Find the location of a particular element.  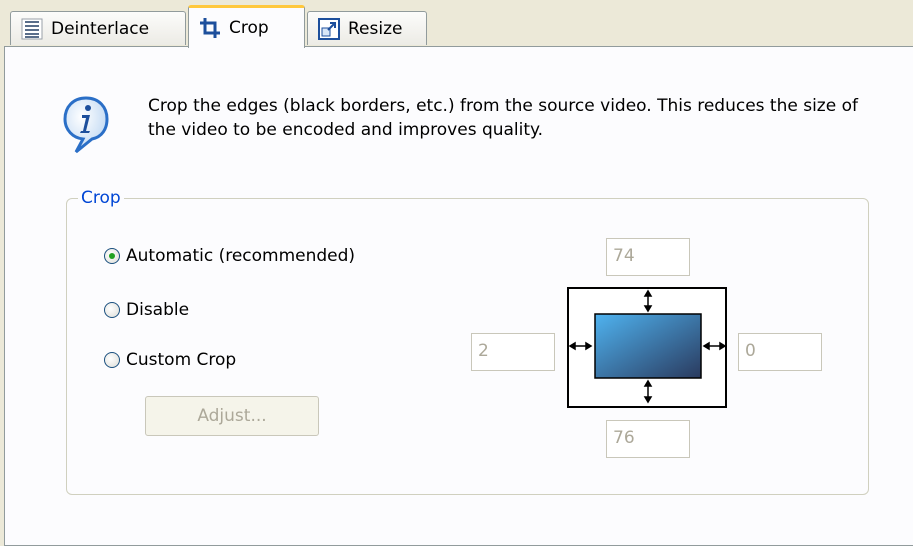

tab-label: Deinterlace is located at coordinates (100, 28).